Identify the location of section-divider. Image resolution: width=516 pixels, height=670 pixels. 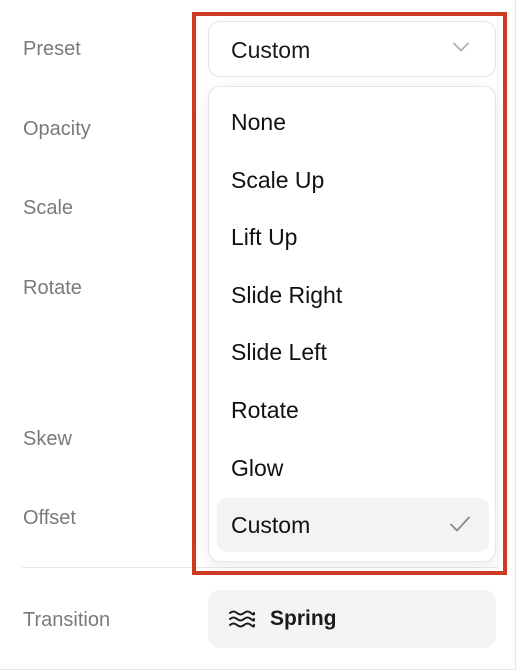
(260, 567).